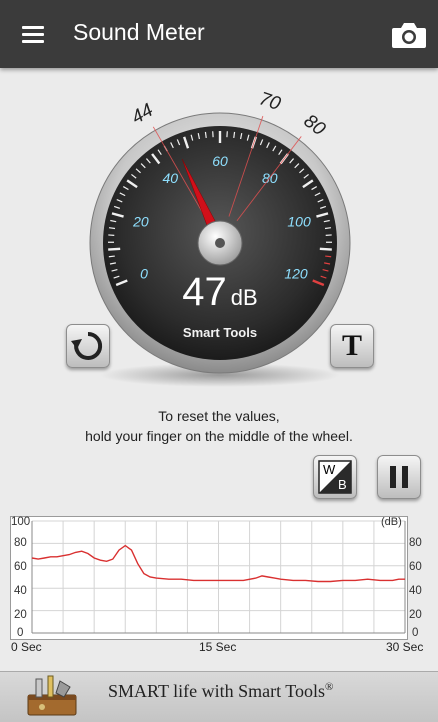  Describe the element at coordinates (216, 691) in the screenshot. I see `footer-tagline-text: SMART life with Smart Tools` at that location.